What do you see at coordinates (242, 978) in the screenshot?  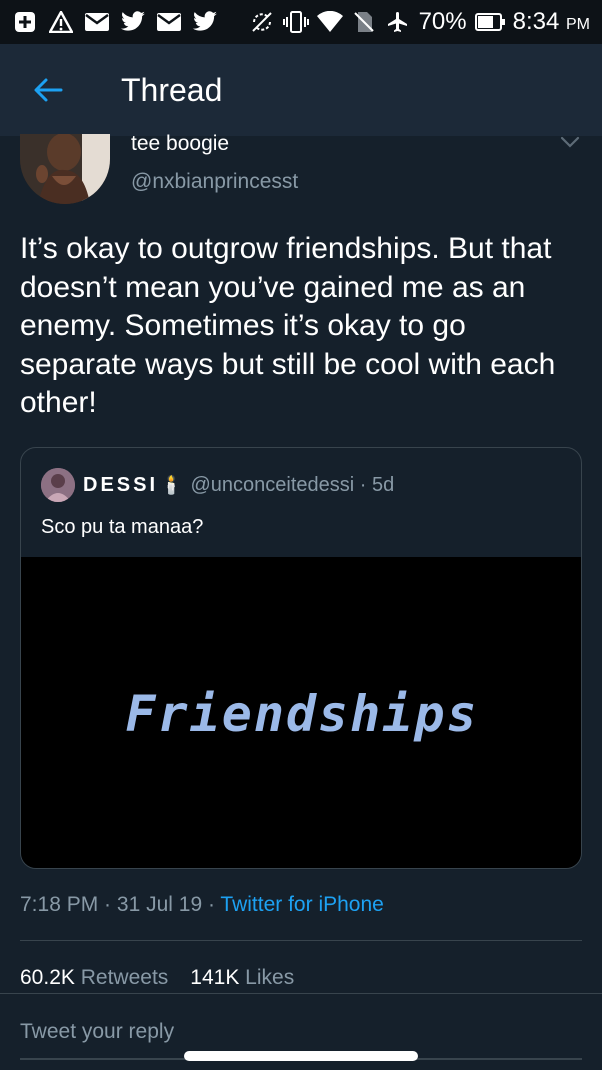 I see `likes-count: 141K Likes` at bounding box center [242, 978].